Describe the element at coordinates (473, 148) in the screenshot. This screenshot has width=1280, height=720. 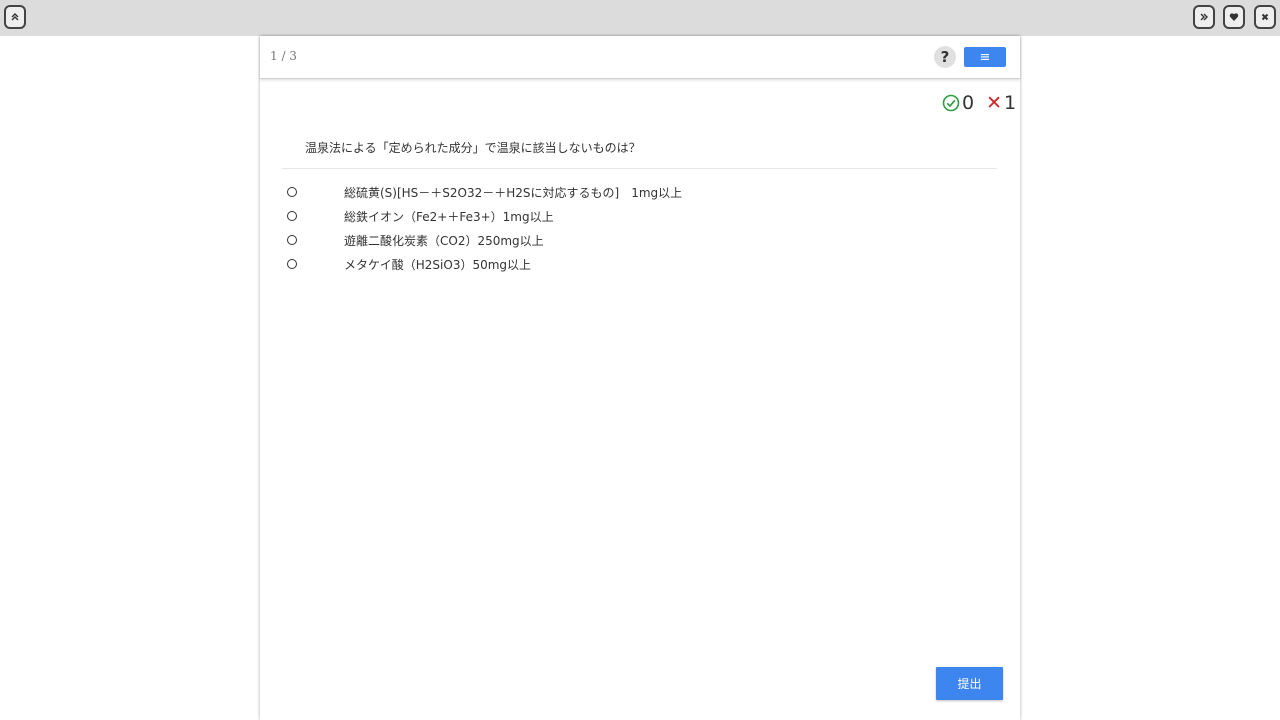
I see `question-text: 温泉法による「定められた成分」で温泉に該当しないものは？` at that location.